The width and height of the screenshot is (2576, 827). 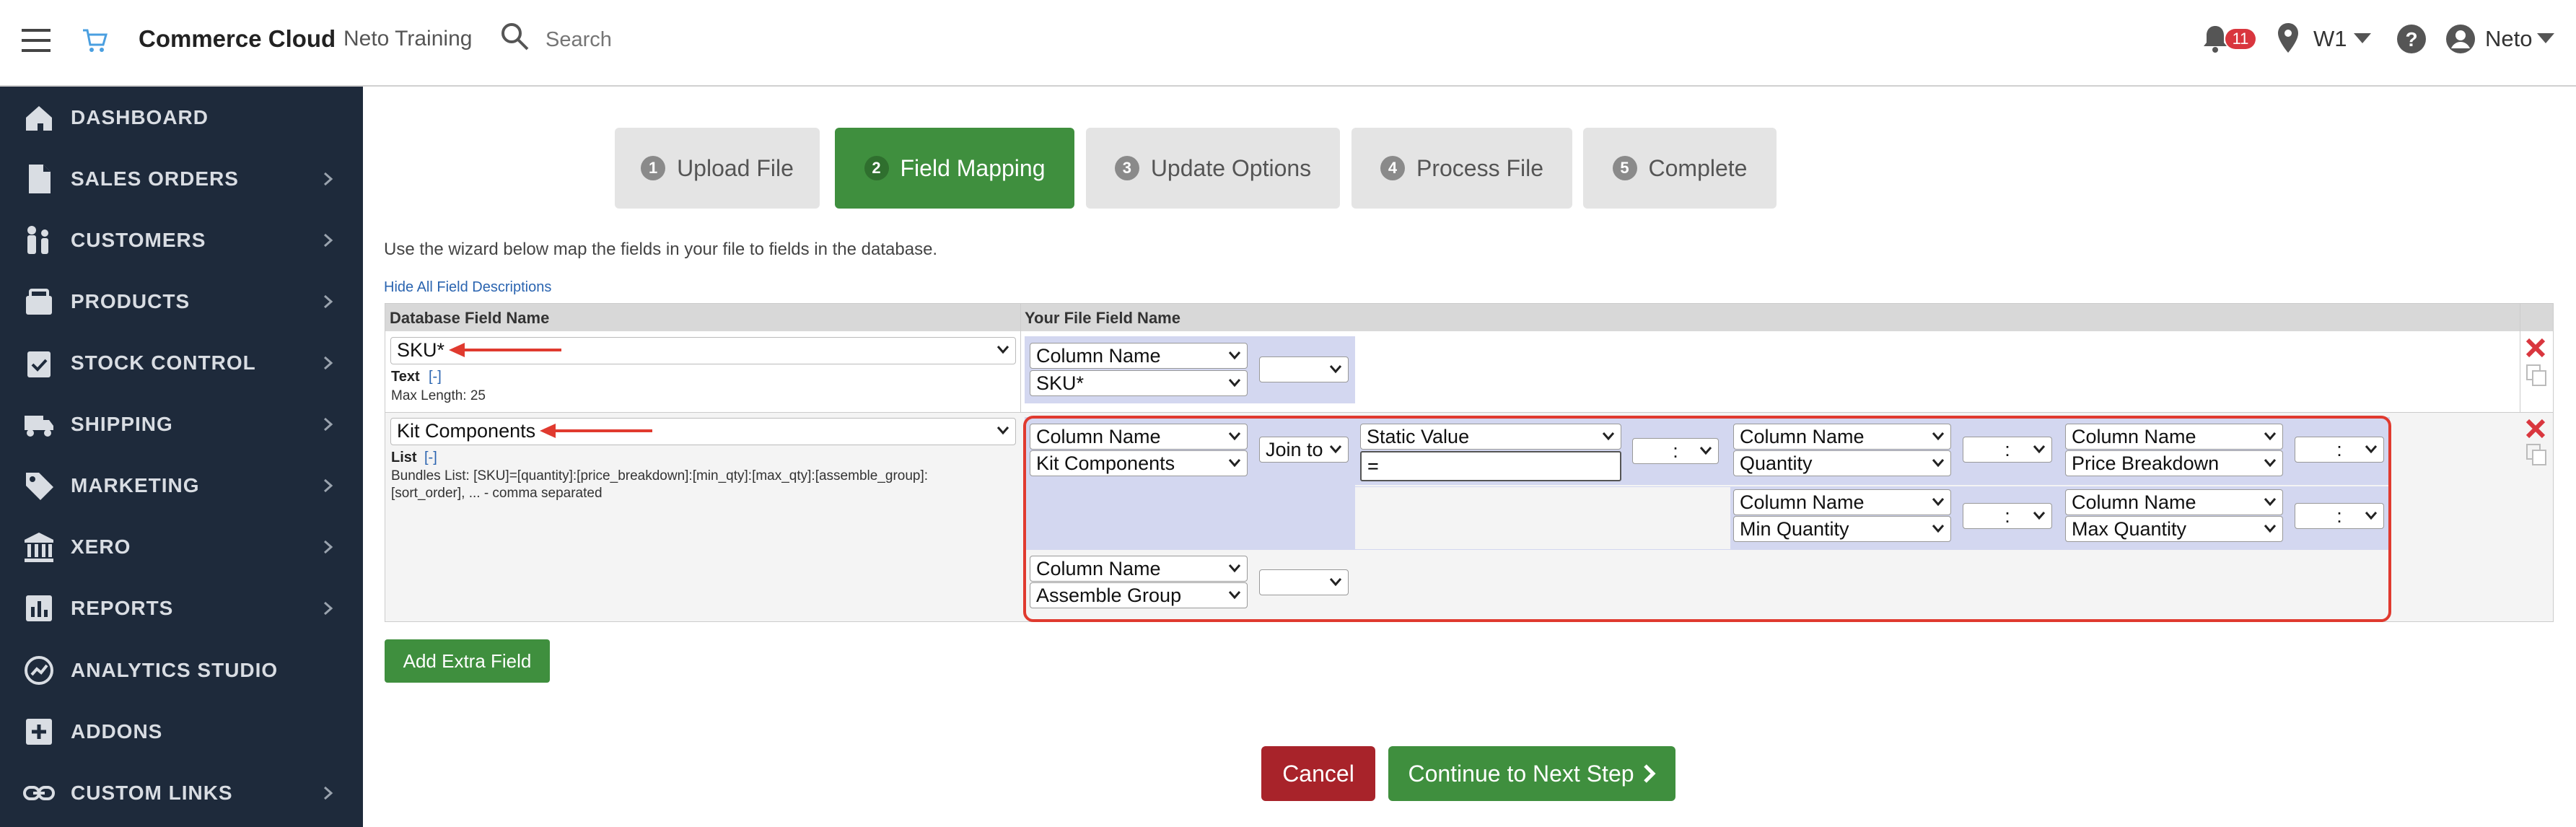 I want to click on sidebar-item-label: REPORTS, so click(x=122, y=608).